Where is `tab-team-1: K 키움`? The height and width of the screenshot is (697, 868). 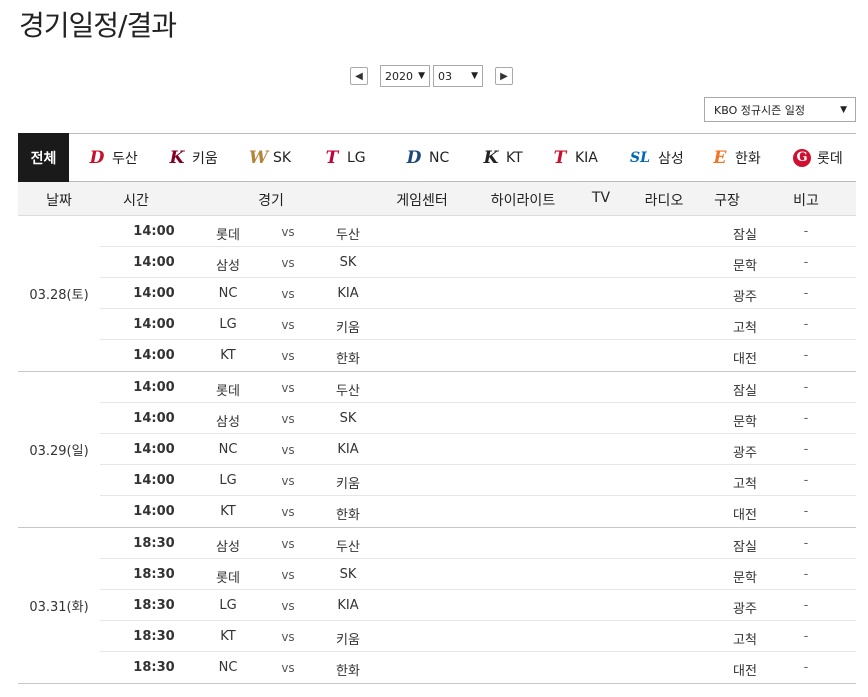 tab-team-1: K 키움 is located at coordinates (193, 157).